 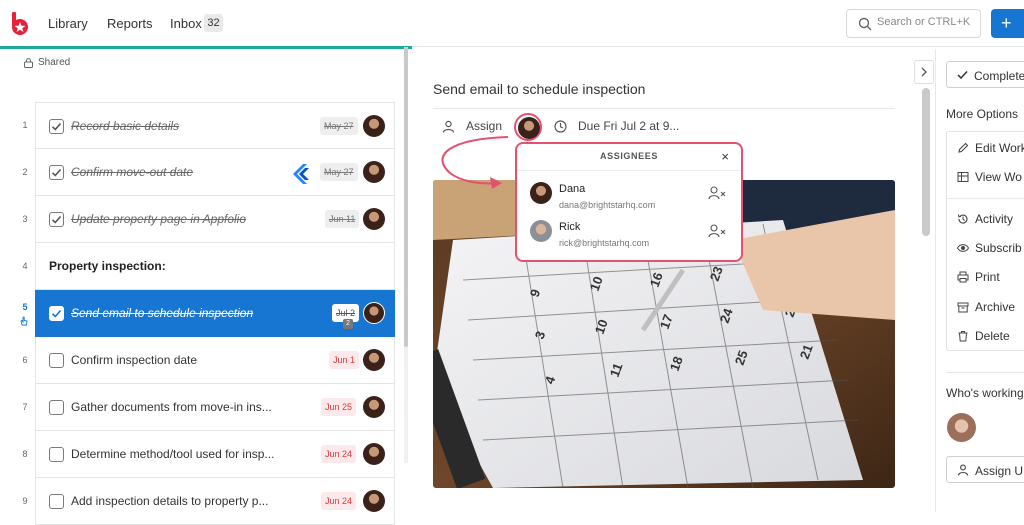 I want to click on task-item: Update property page in Appfolio Jun 11, so click(x=215, y=219).